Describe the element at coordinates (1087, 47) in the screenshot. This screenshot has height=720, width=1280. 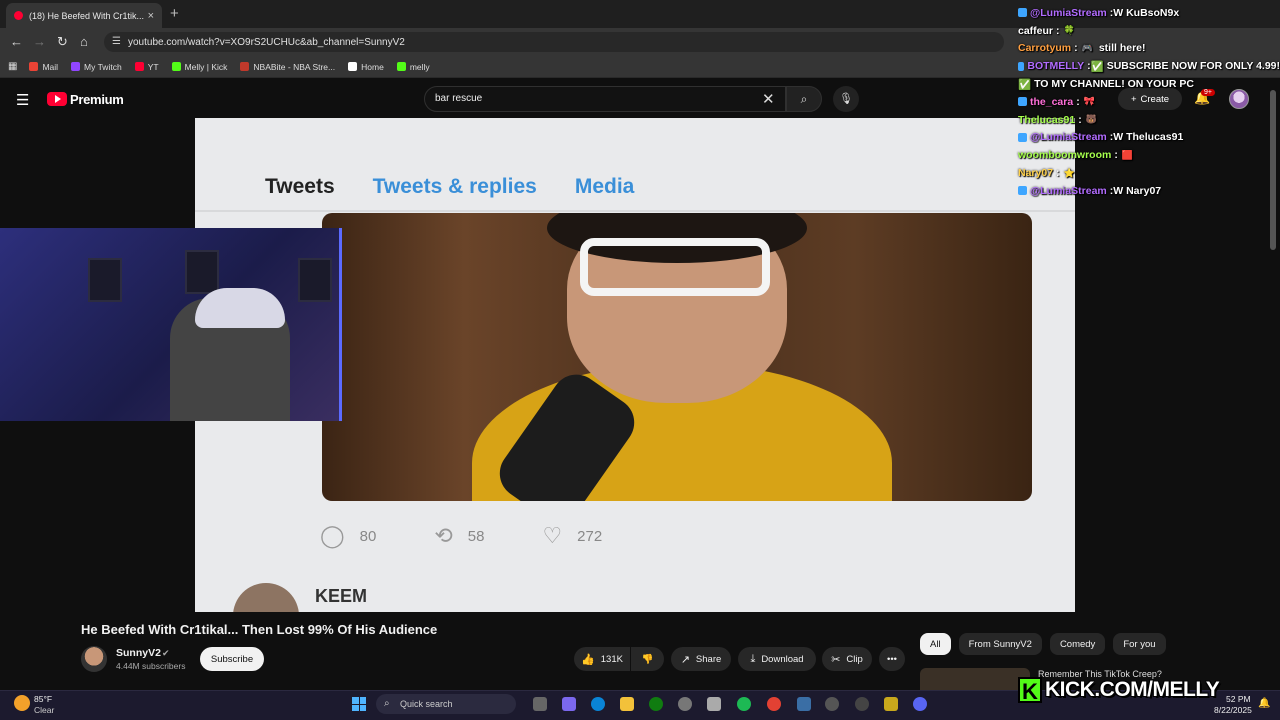
I see `emote-icon: 🎮` at that location.